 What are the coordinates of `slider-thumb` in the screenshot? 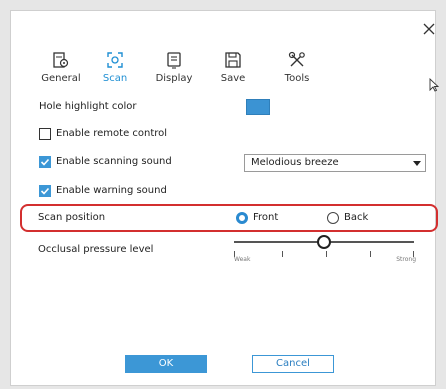 It's located at (324, 242).